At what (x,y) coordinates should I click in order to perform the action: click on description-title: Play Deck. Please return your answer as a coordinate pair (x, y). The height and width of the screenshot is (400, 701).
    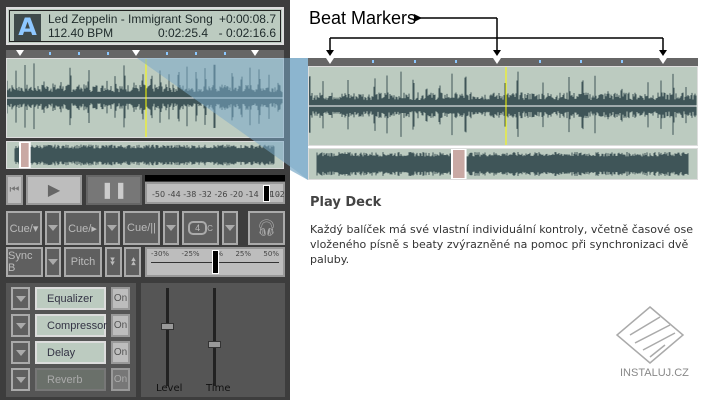
    Looking at the image, I should click on (346, 202).